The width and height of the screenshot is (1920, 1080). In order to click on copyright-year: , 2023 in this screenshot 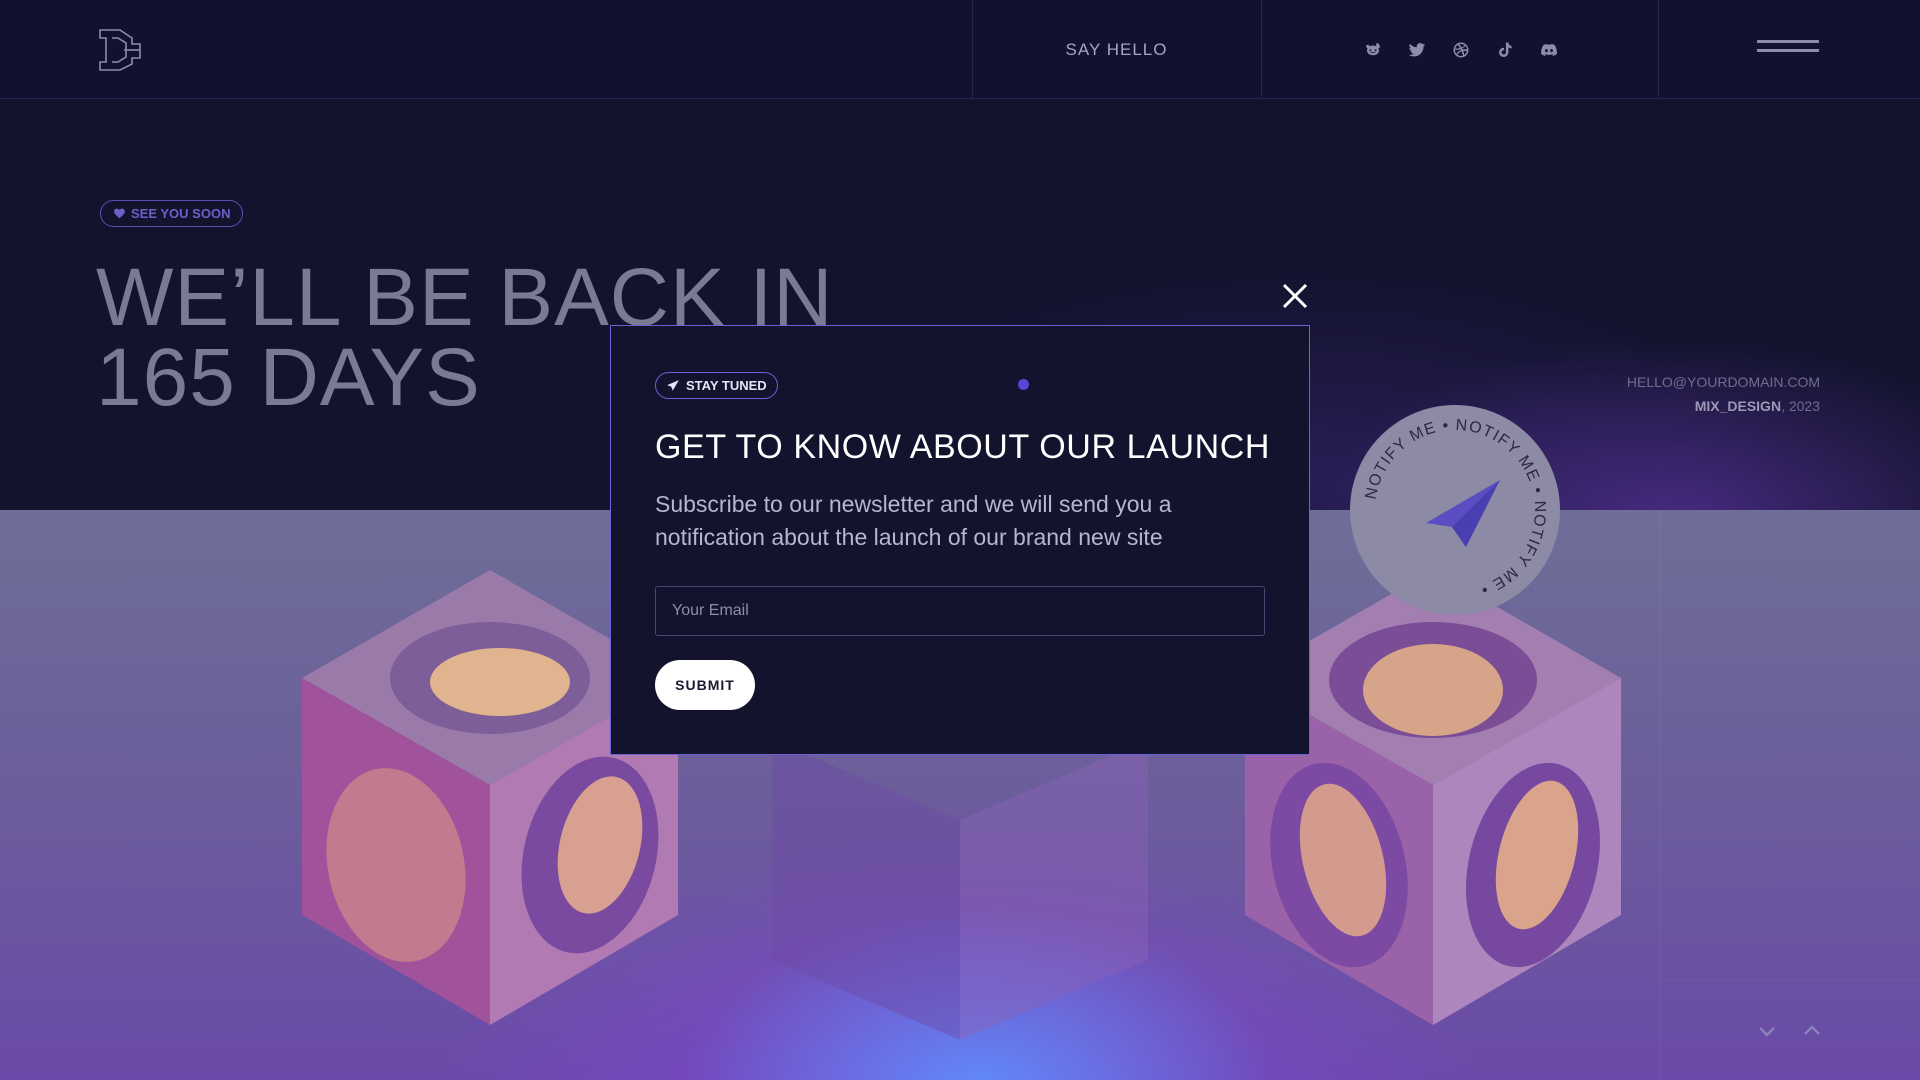, I will do `click(1800, 406)`.